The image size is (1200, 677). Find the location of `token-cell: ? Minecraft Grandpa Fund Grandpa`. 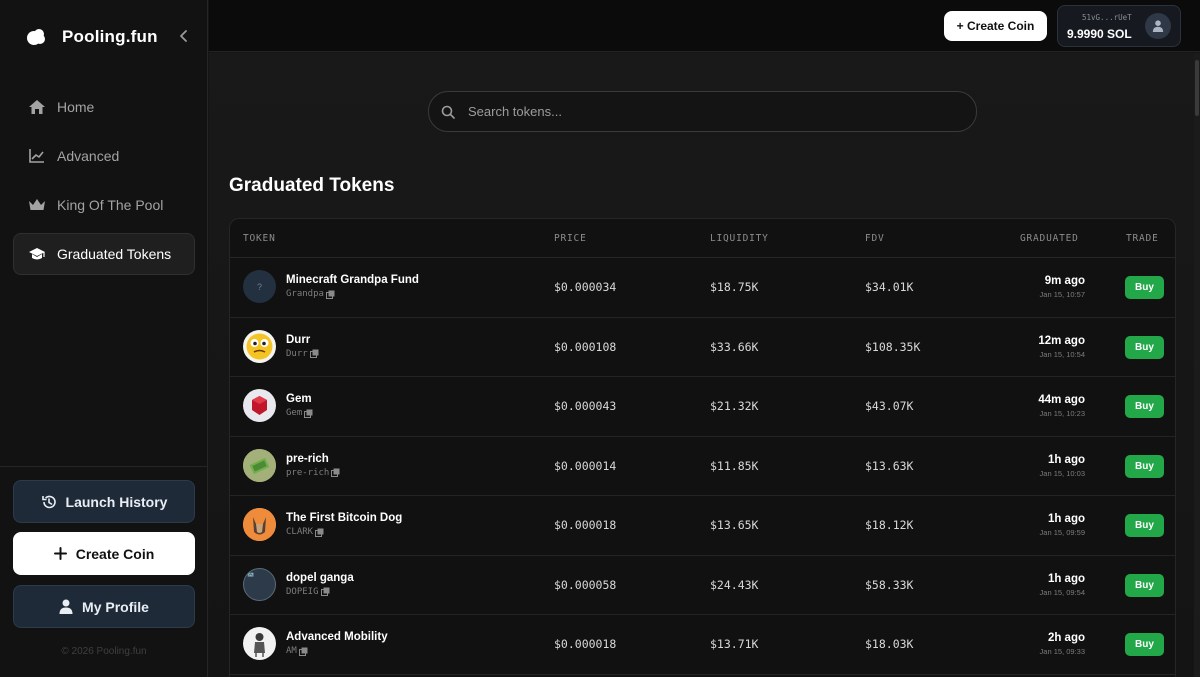

token-cell: ? Minecraft Grandpa Fund Grandpa is located at coordinates (331, 286).